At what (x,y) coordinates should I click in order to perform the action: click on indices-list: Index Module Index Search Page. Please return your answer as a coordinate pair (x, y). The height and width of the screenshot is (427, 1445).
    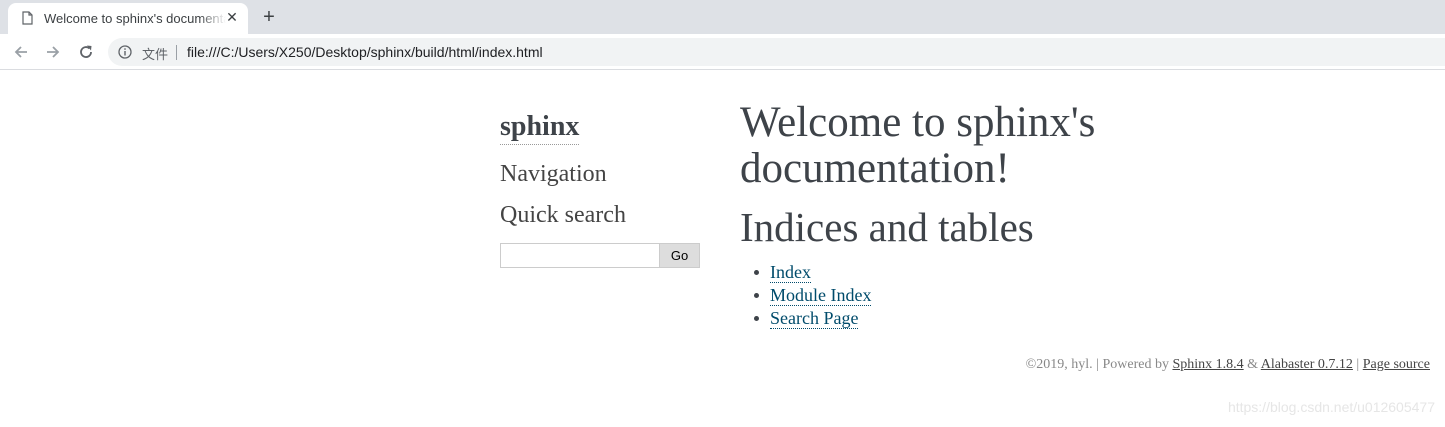
    Looking at the image, I should click on (813, 295).